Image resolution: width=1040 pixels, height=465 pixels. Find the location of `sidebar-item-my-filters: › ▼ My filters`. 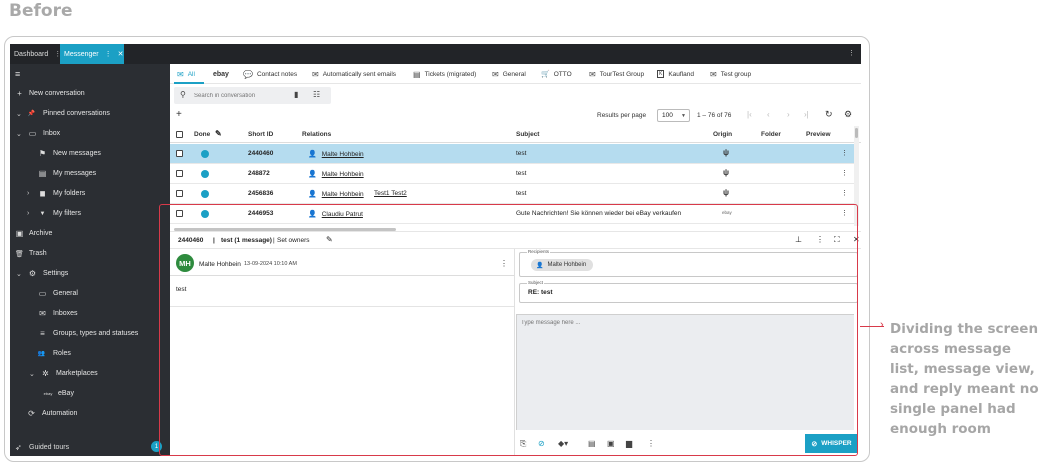

sidebar-item-my-filters: › ▼ My filters is located at coordinates (88, 213).